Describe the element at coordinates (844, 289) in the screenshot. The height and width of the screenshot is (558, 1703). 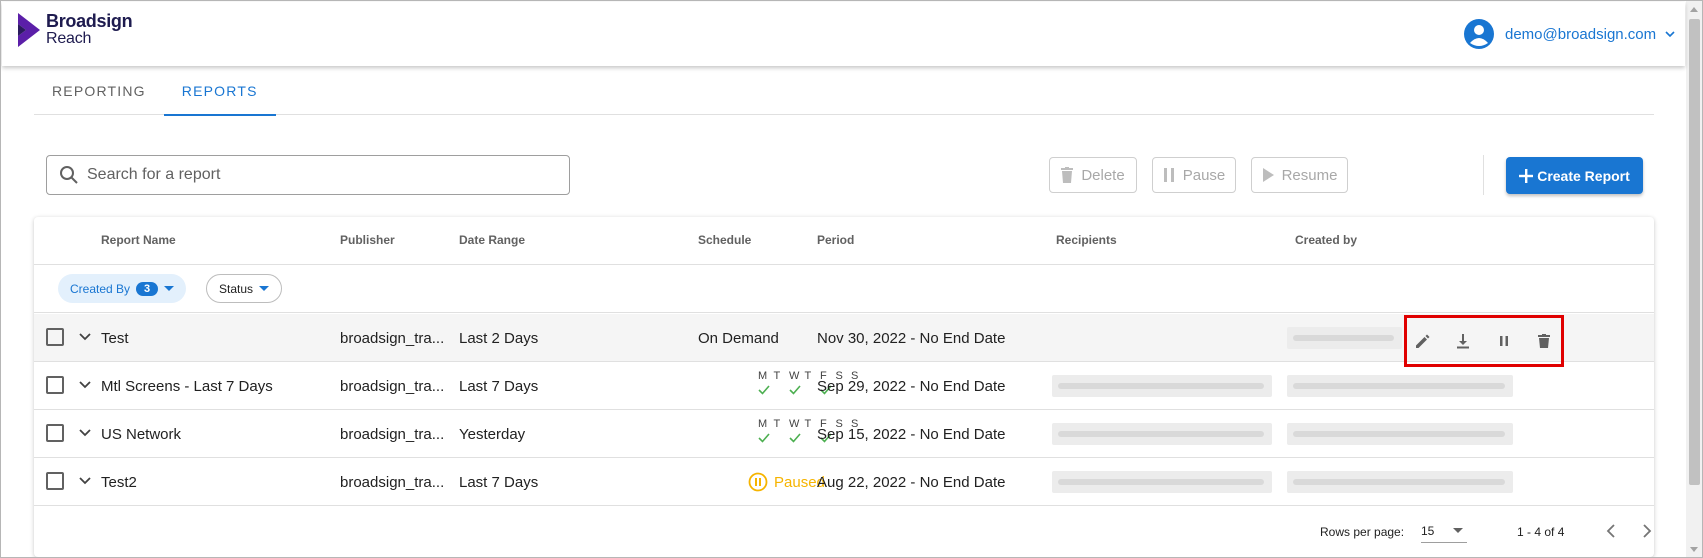
I see `filter-bar: Created By 3 Status` at that location.